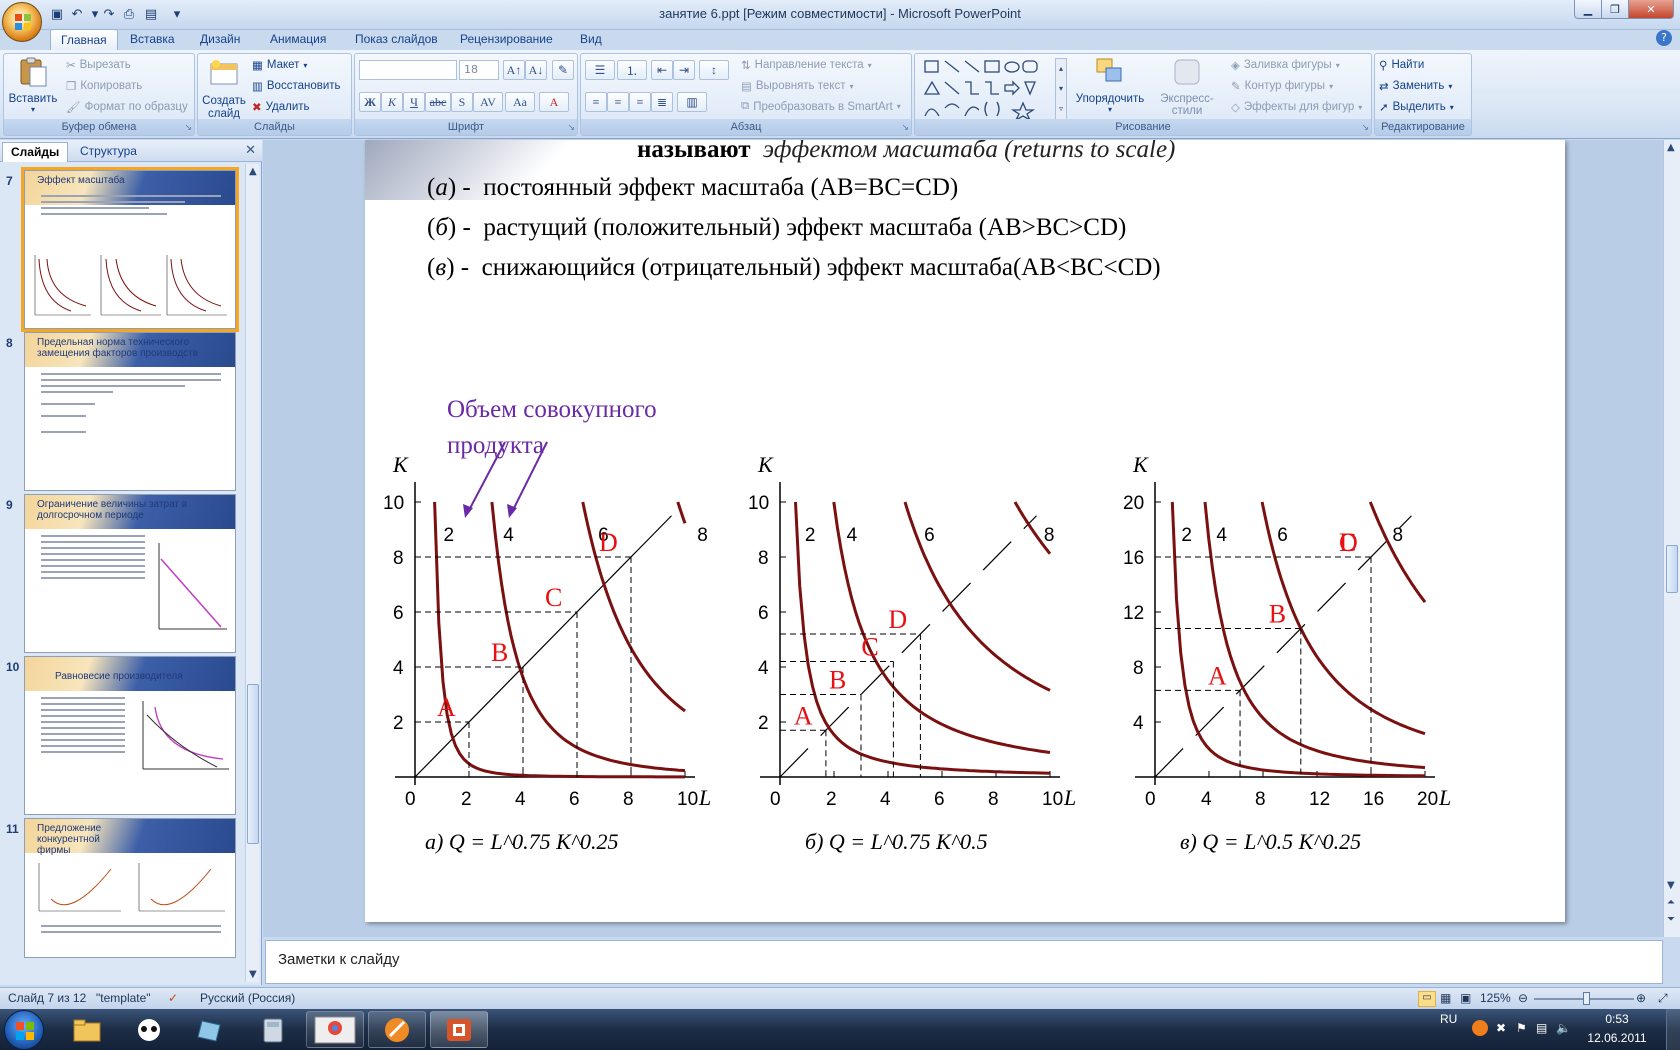 The image size is (1680, 1050). Describe the element at coordinates (1480, 1028) in the screenshot. I see `tray-app-icon` at that location.